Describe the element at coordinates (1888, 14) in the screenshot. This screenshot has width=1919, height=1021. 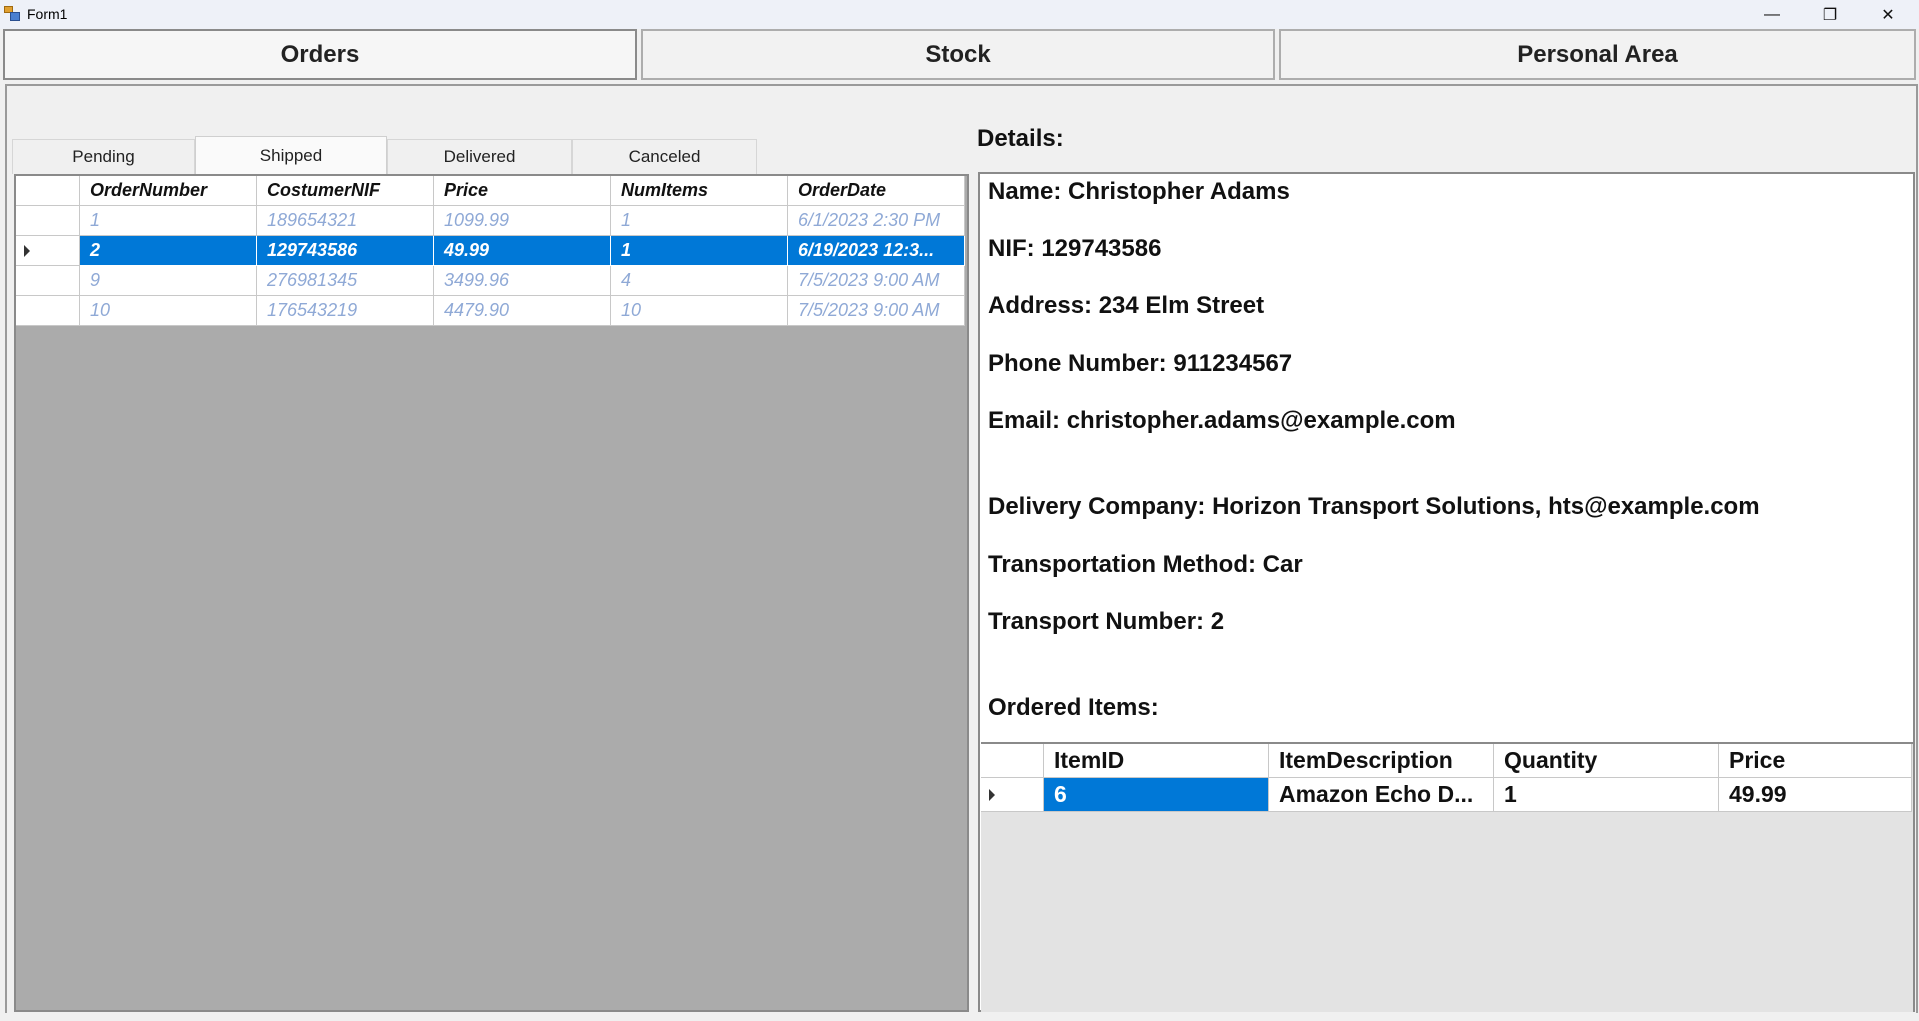
I see `close-button: ✕` at that location.